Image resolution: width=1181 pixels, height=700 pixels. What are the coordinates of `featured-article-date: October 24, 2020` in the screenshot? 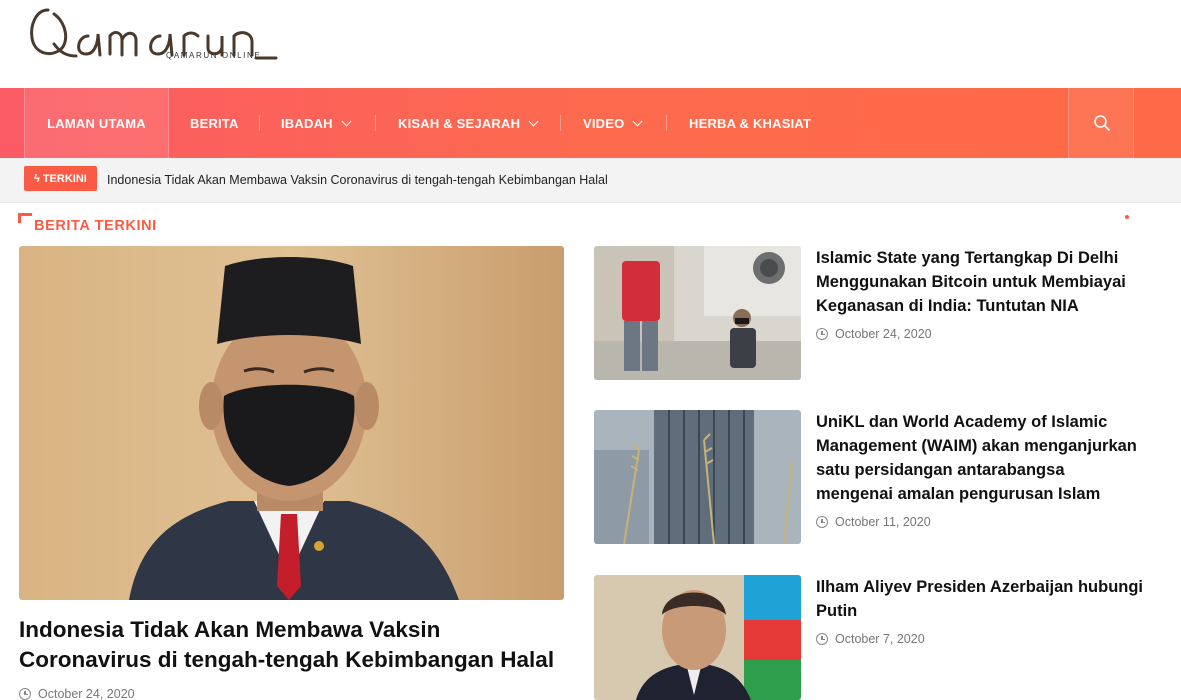 It's located at (77, 693).